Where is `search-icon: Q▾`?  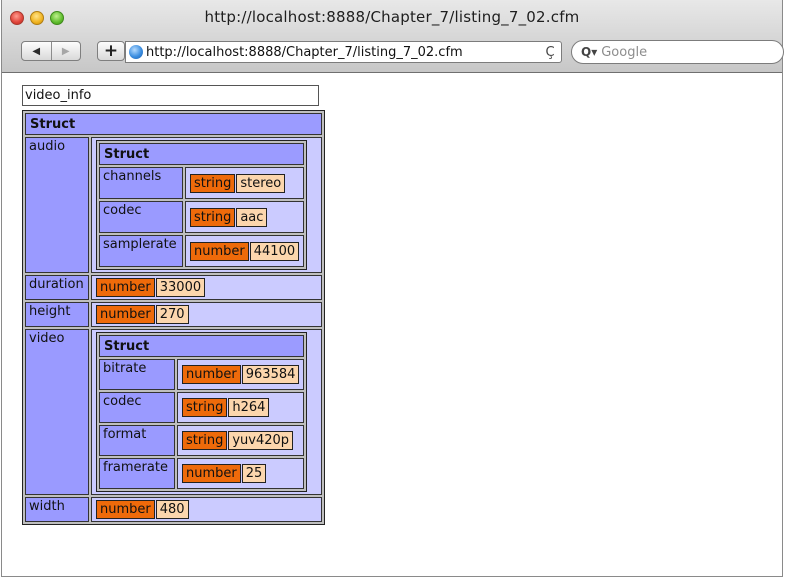 search-icon: Q▾ is located at coordinates (589, 52).